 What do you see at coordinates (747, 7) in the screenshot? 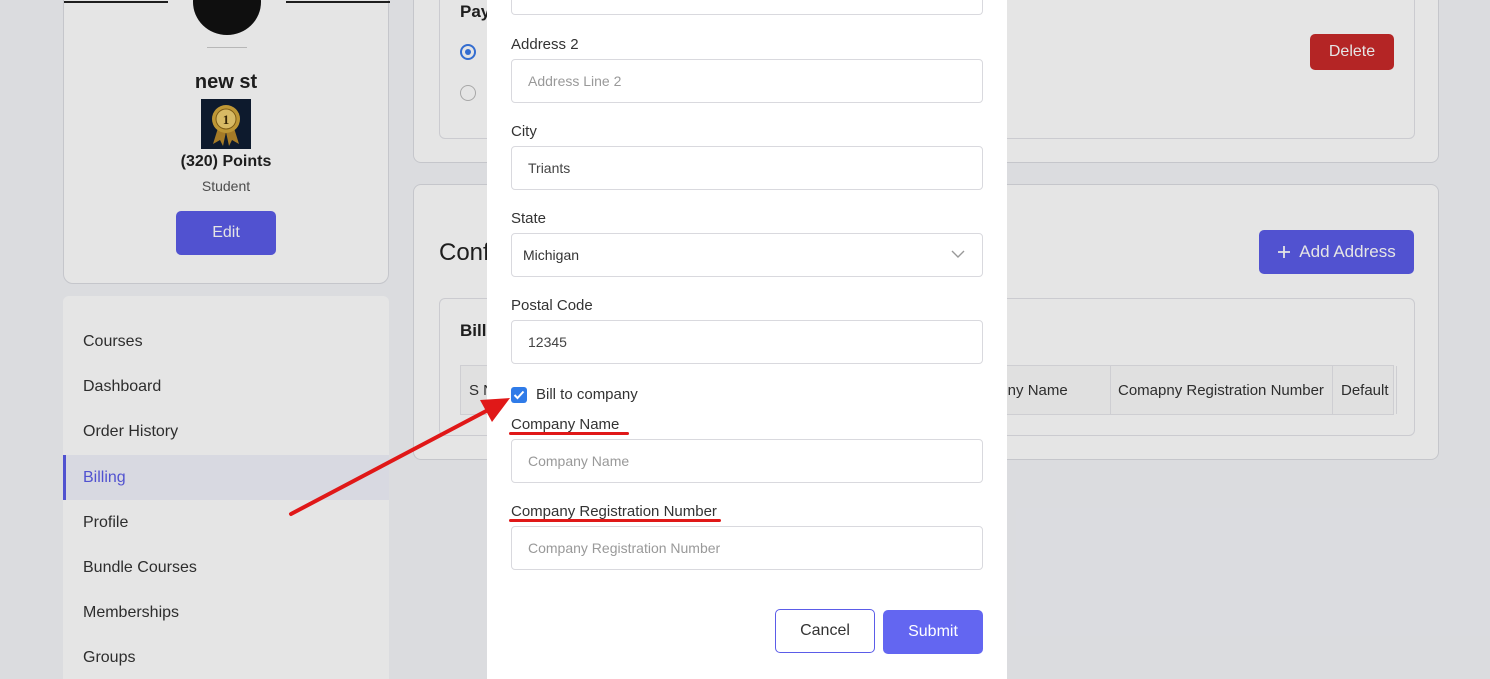
I see `address-line-1-input` at bounding box center [747, 7].